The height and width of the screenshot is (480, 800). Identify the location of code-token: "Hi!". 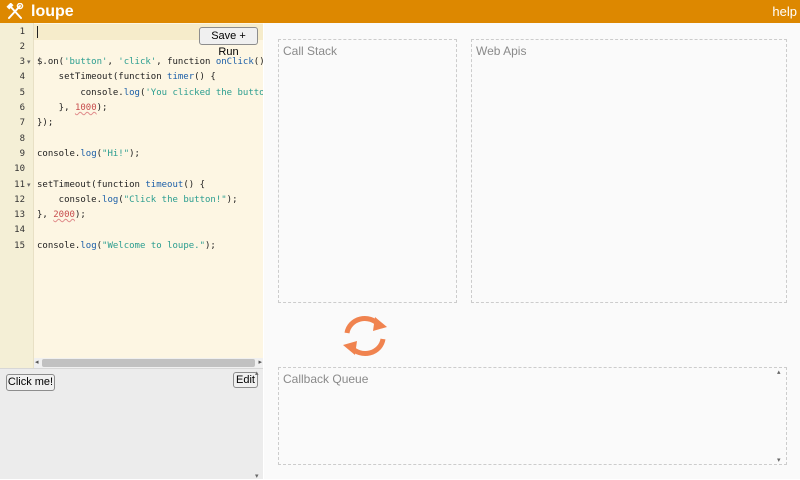
(116, 153).